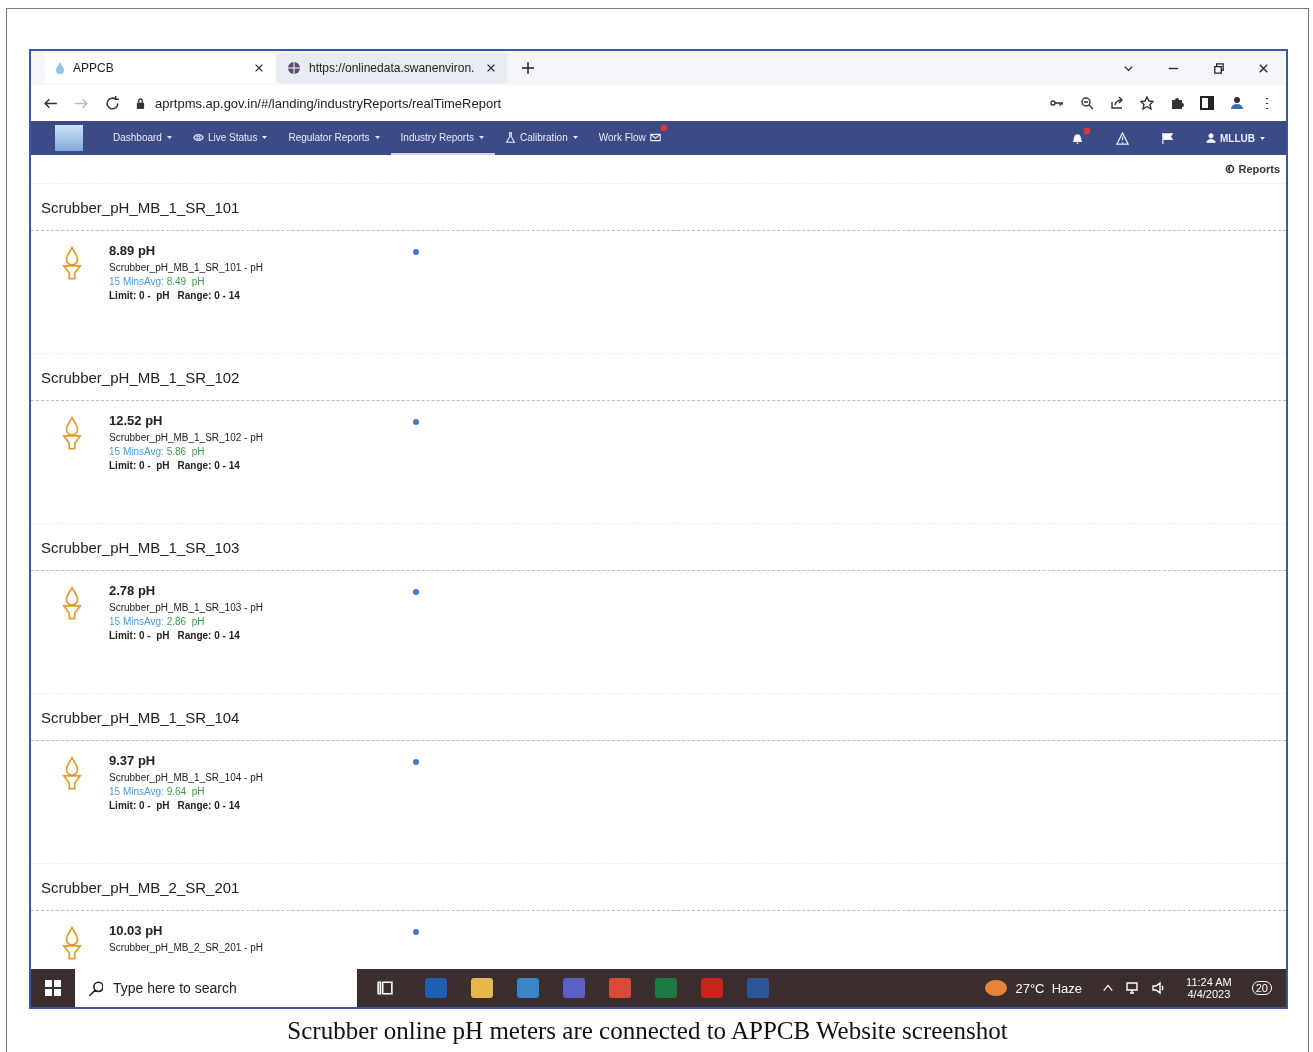  Describe the element at coordinates (186, 437) in the screenshot. I see `parameter-name: Scrubber_pH_MB_1_SR_102 - pH` at that location.